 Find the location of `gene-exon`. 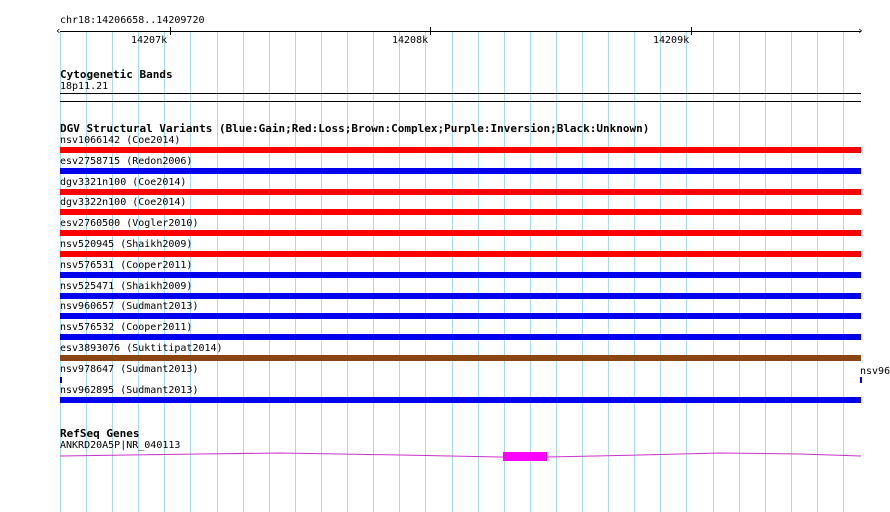

gene-exon is located at coordinates (525, 456).